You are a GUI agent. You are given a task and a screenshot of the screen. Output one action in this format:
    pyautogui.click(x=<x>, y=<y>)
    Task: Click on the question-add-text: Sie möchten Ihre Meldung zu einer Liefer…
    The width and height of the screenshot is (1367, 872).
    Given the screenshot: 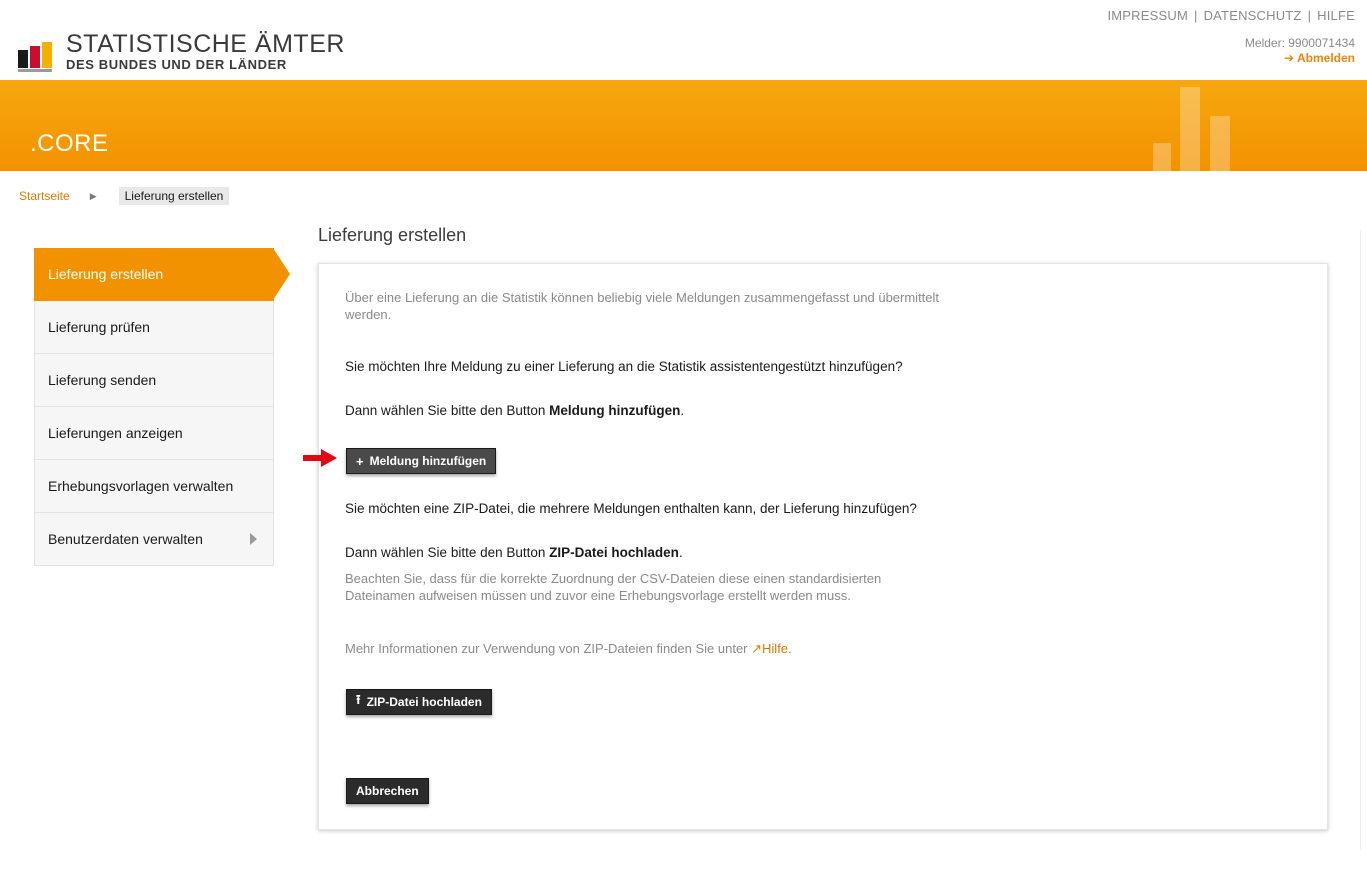 What is the action you would take?
    pyautogui.click(x=624, y=366)
    